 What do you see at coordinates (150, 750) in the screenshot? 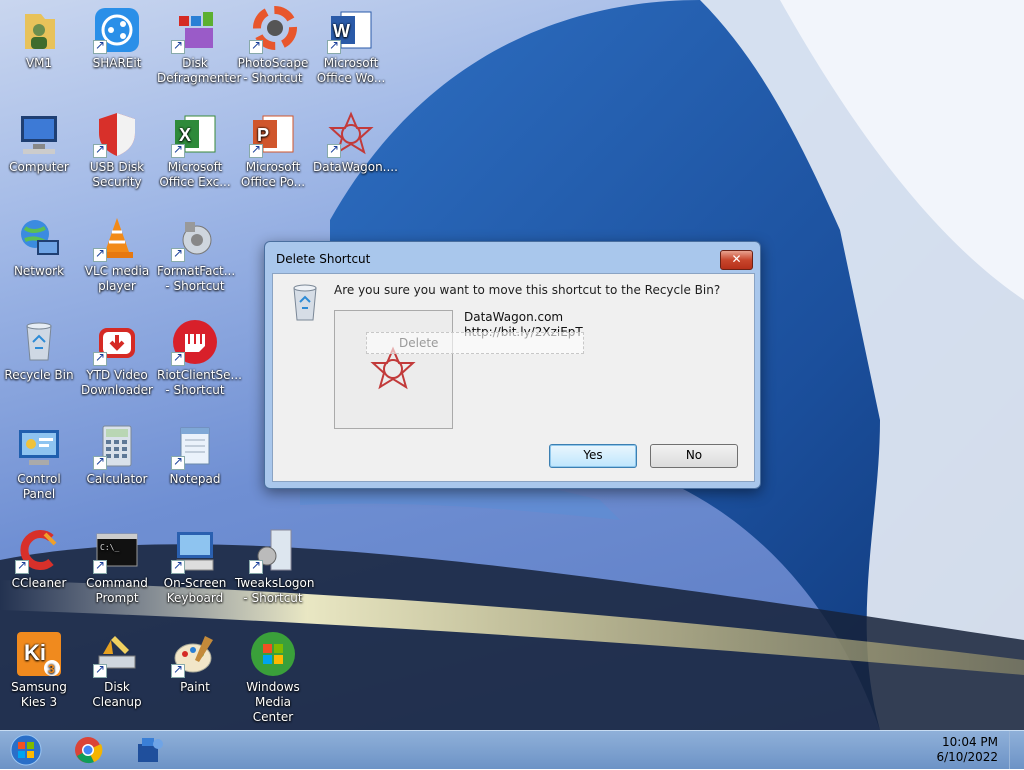
I see `network-app-taskbar-icon` at bounding box center [150, 750].